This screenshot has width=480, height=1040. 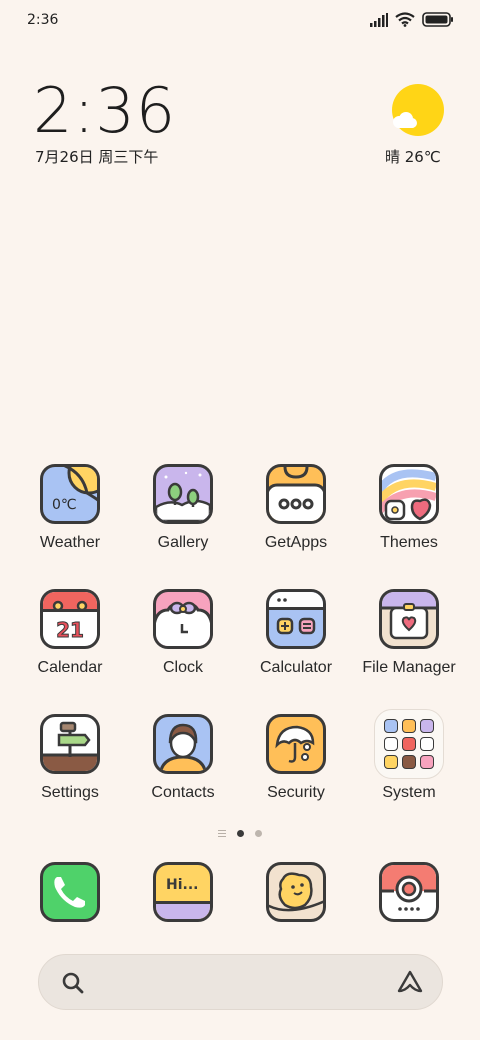 I want to click on assistant-icon, so click(x=410, y=984).